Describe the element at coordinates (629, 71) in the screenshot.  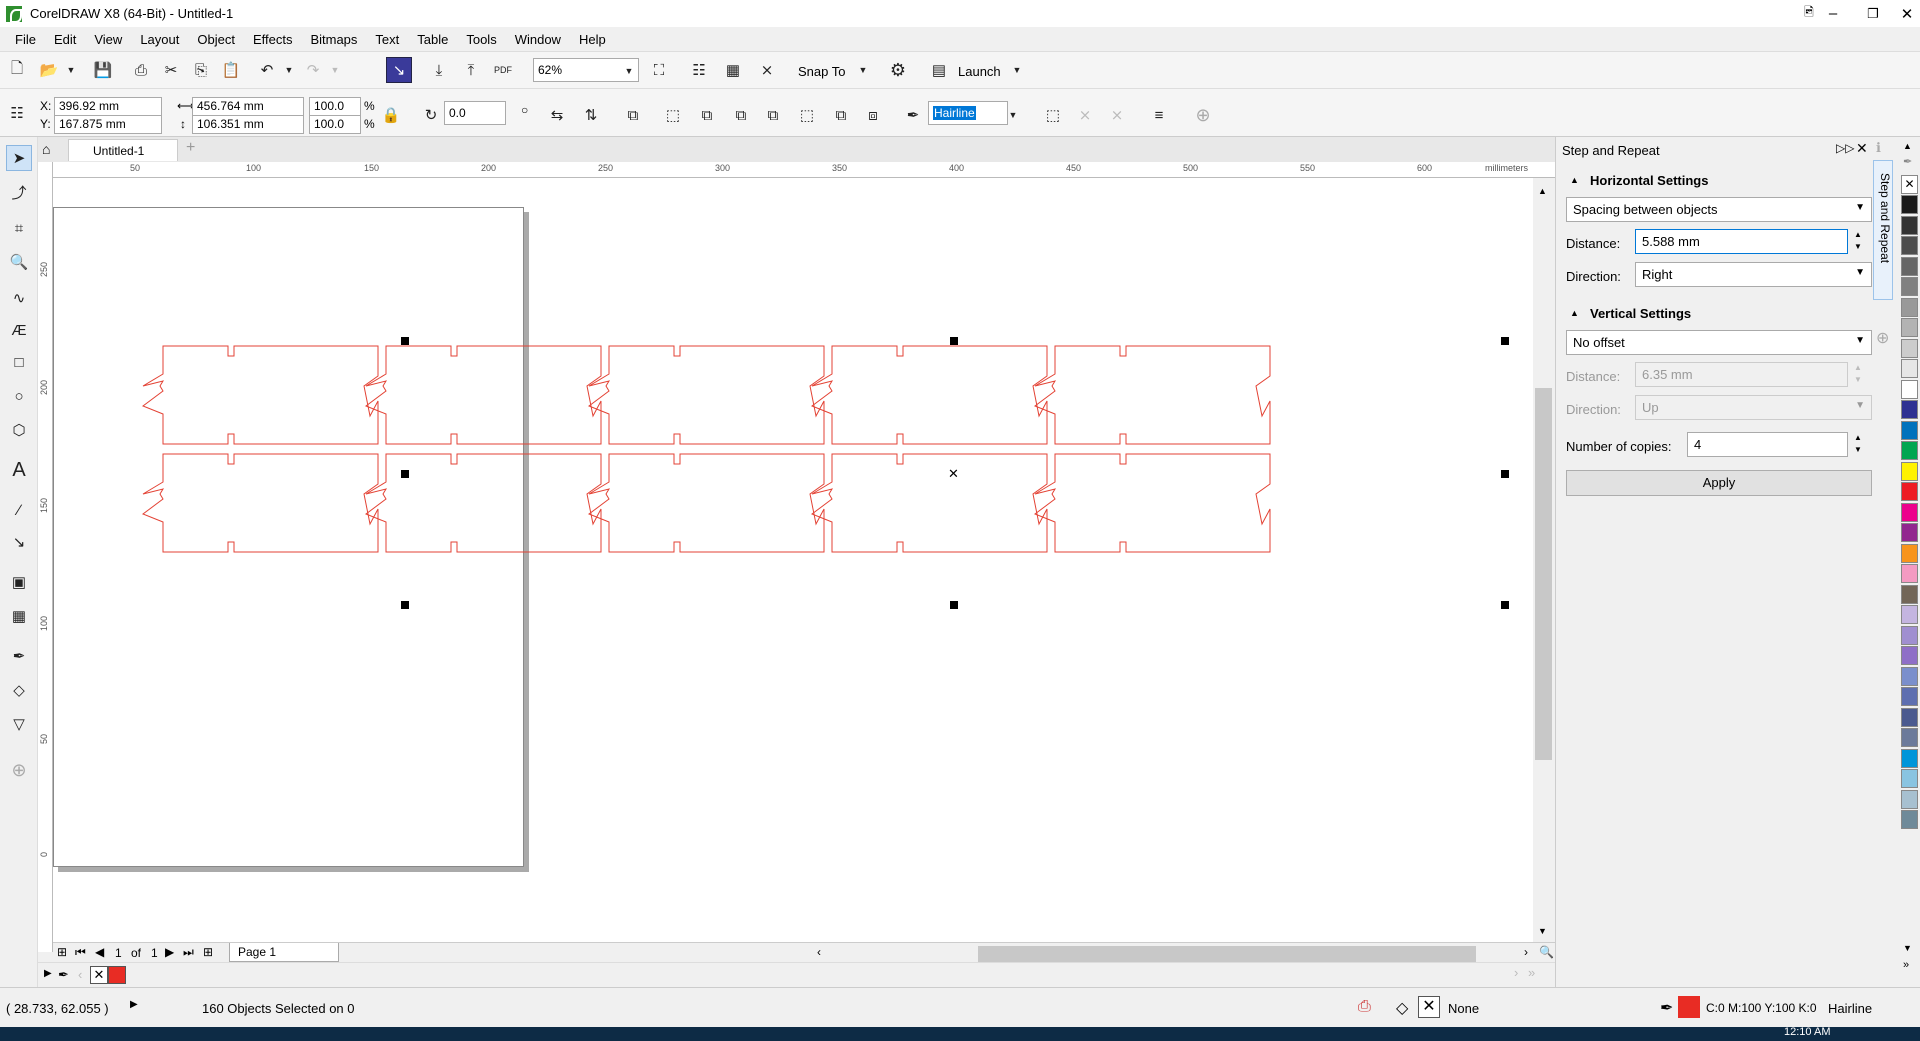
I see `zoom-dropdown-icon: ▼` at that location.